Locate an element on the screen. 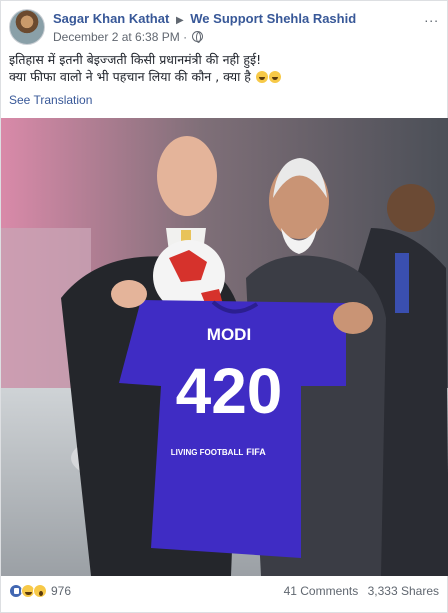  reactions: 976 is located at coordinates (40, 591).